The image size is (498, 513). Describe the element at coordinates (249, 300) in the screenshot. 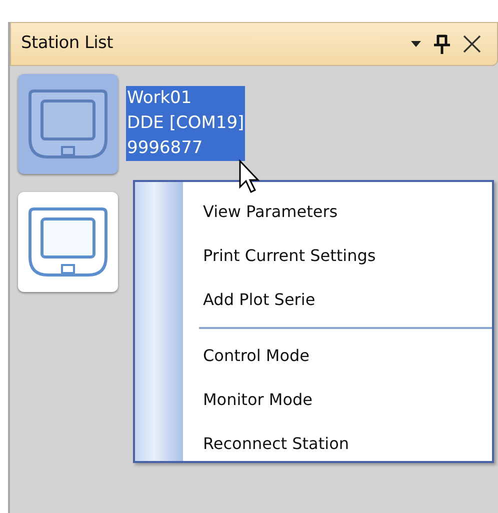

I see `menu-item: Add Plot Serie` at that location.